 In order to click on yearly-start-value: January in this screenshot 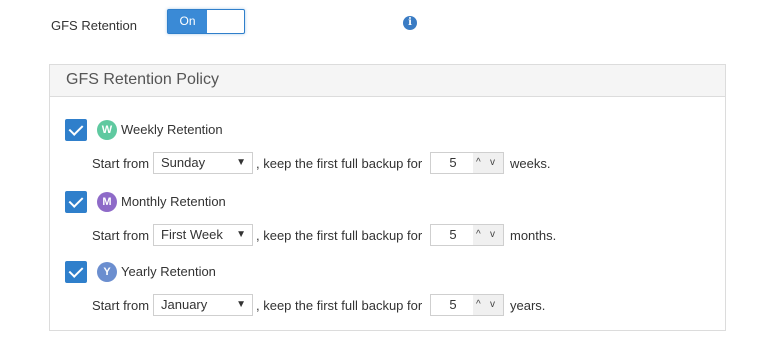, I will do `click(184, 304)`.